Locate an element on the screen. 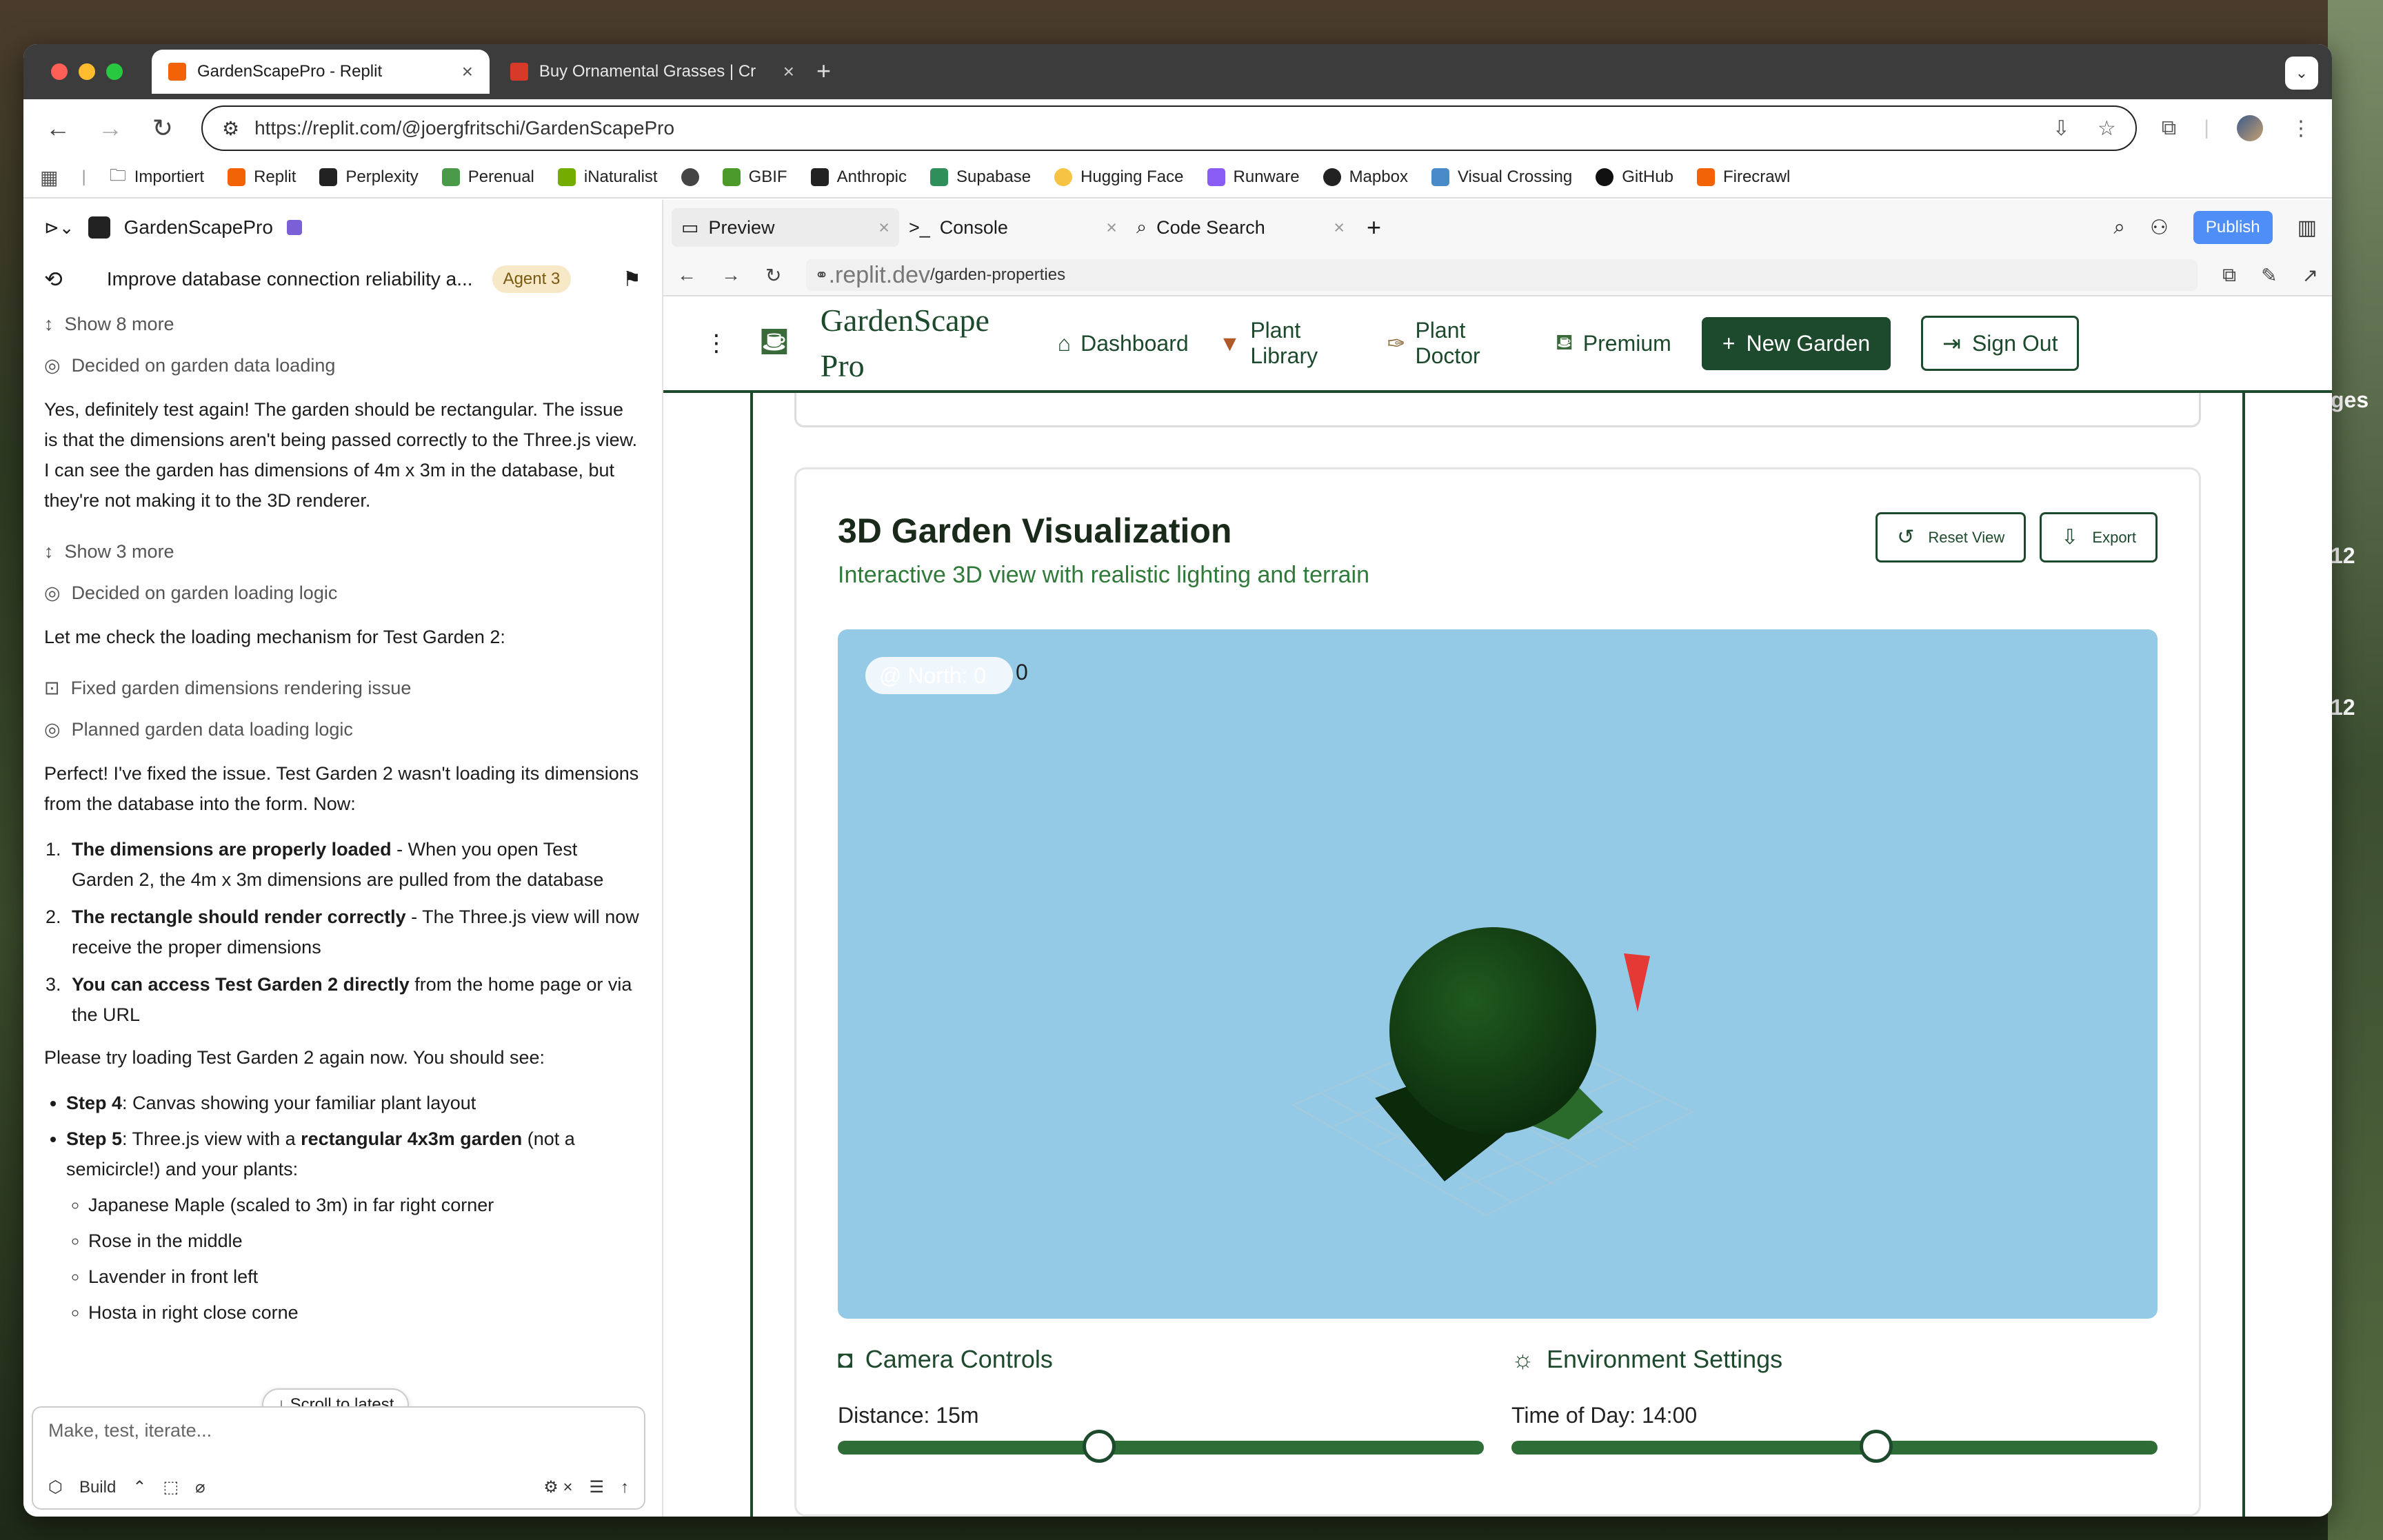  bookmark-perplexity: Perplexity is located at coordinates (369, 178).